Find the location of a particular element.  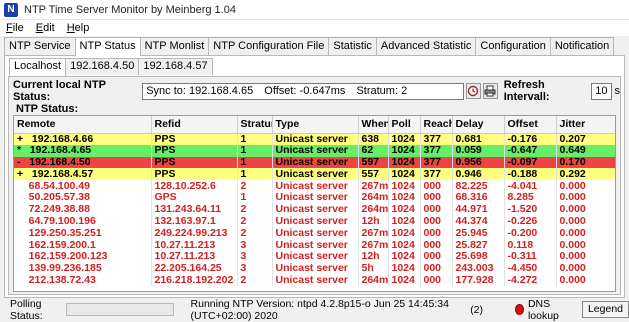

menu-item-help: Help is located at coordinates (78, 28).